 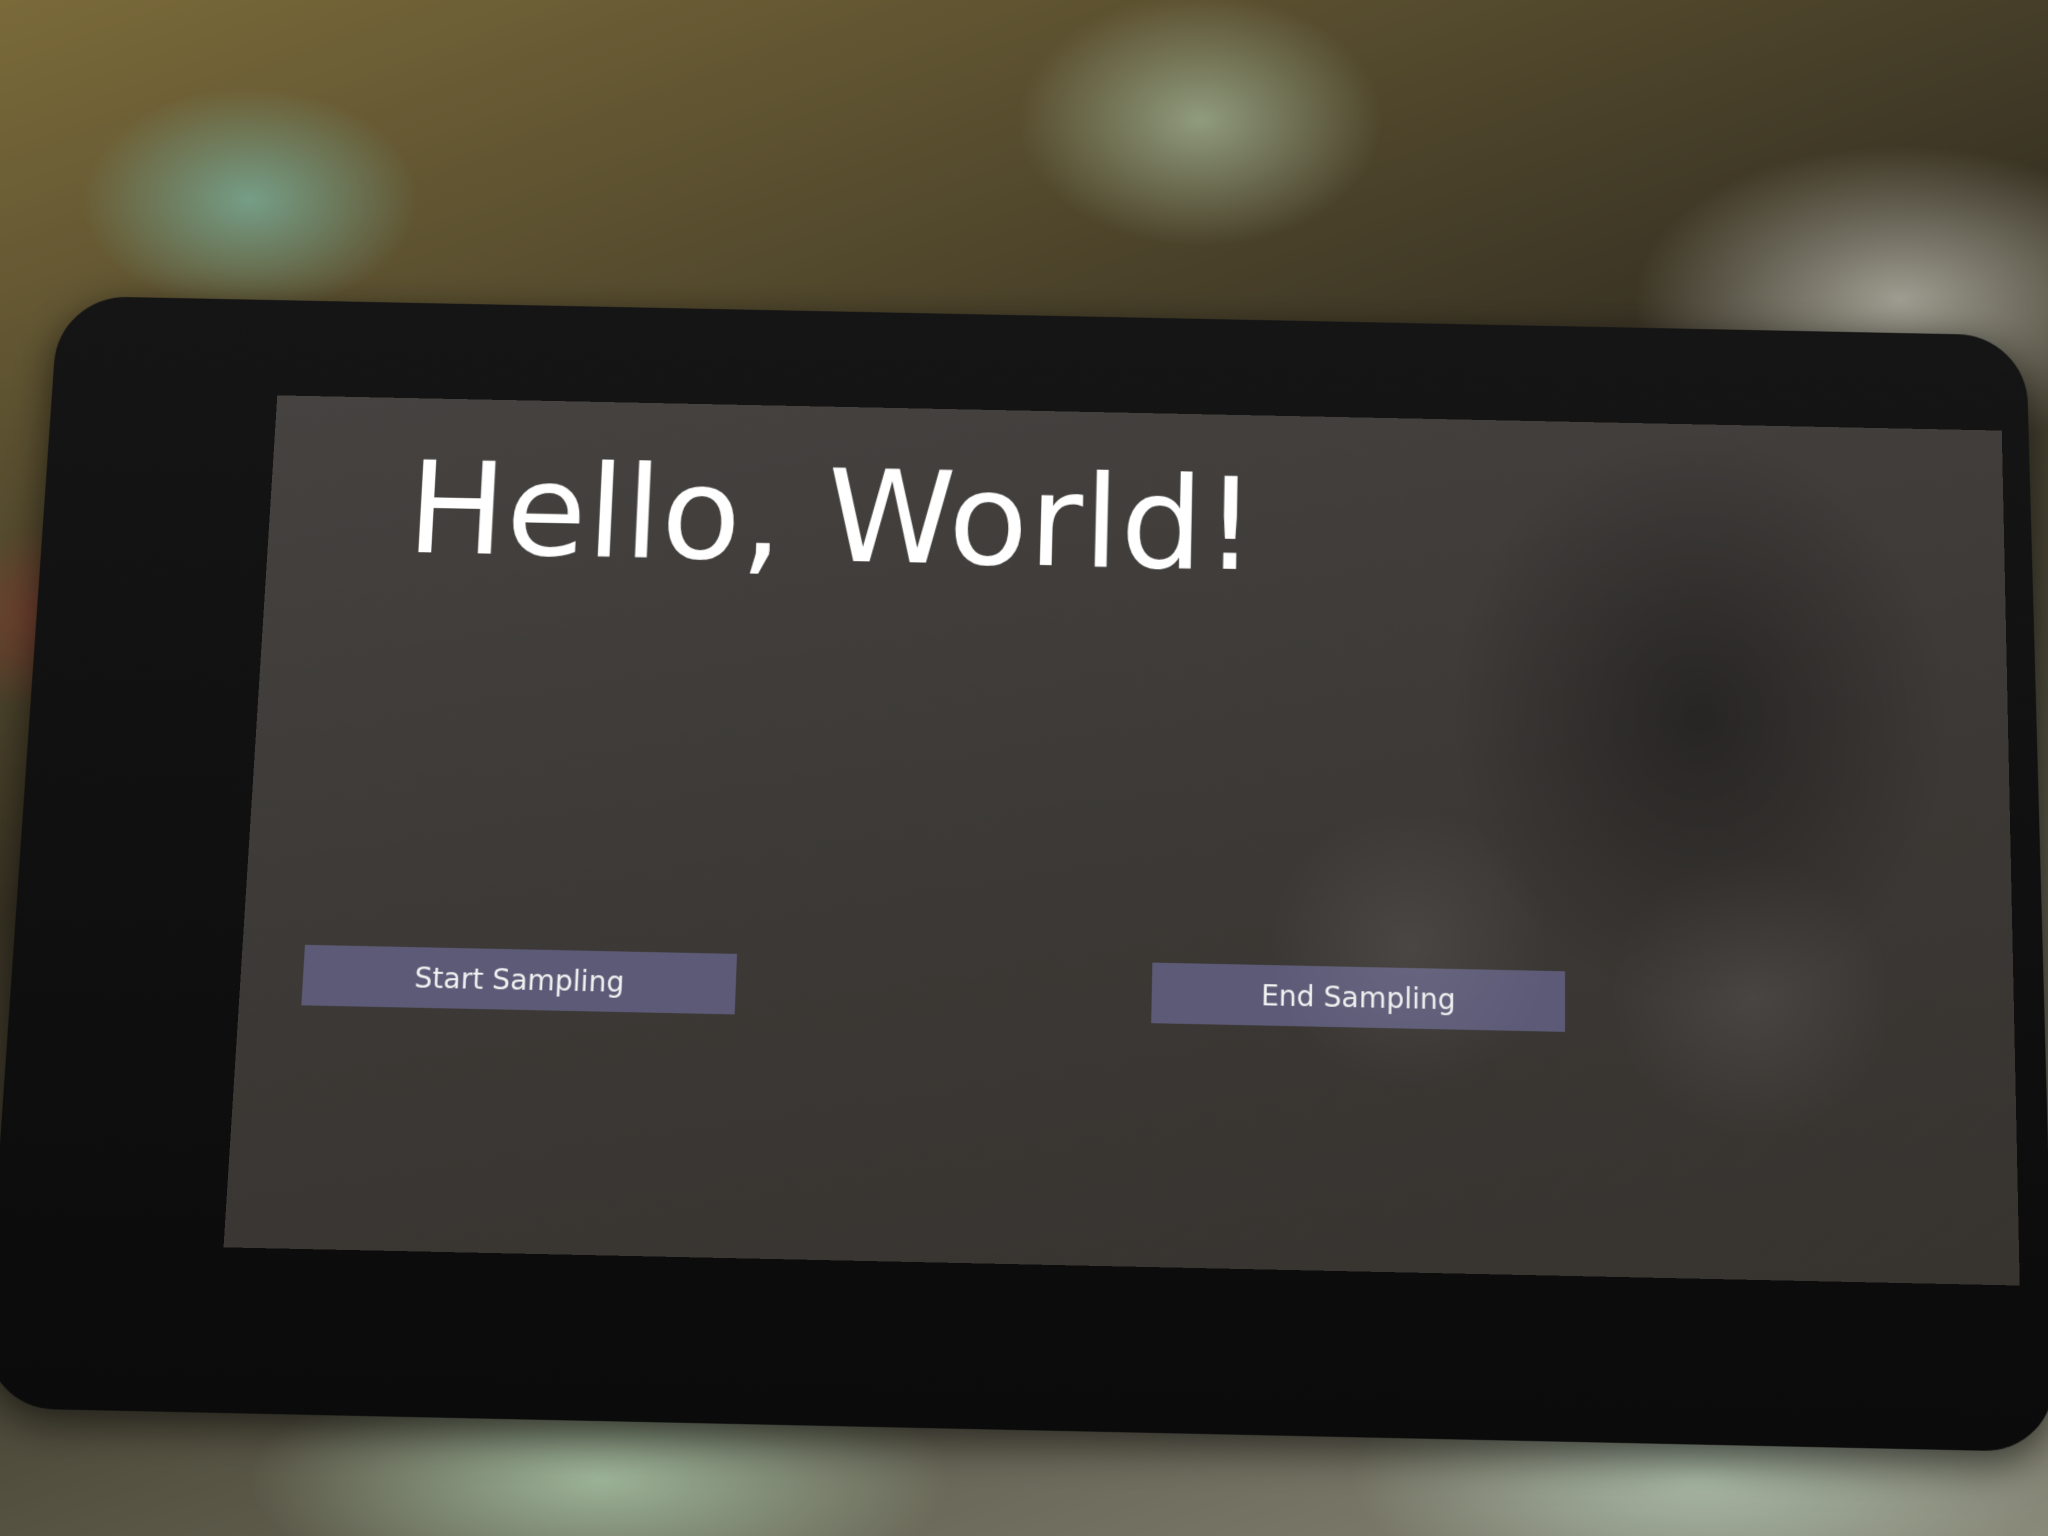 What do you see at coordinates (1358, 997) in the screenshot?
I see `end-sampling-button: End Sampling` at bounding box center [1358, 997].